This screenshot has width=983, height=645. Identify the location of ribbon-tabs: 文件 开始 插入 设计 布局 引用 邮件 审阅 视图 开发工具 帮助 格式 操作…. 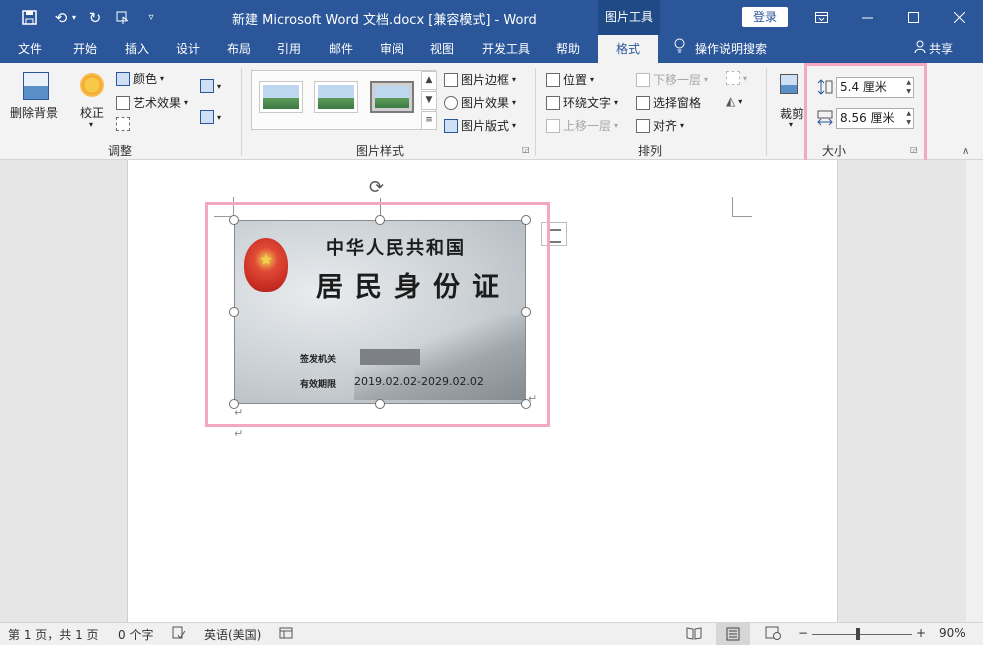
(491, 49).